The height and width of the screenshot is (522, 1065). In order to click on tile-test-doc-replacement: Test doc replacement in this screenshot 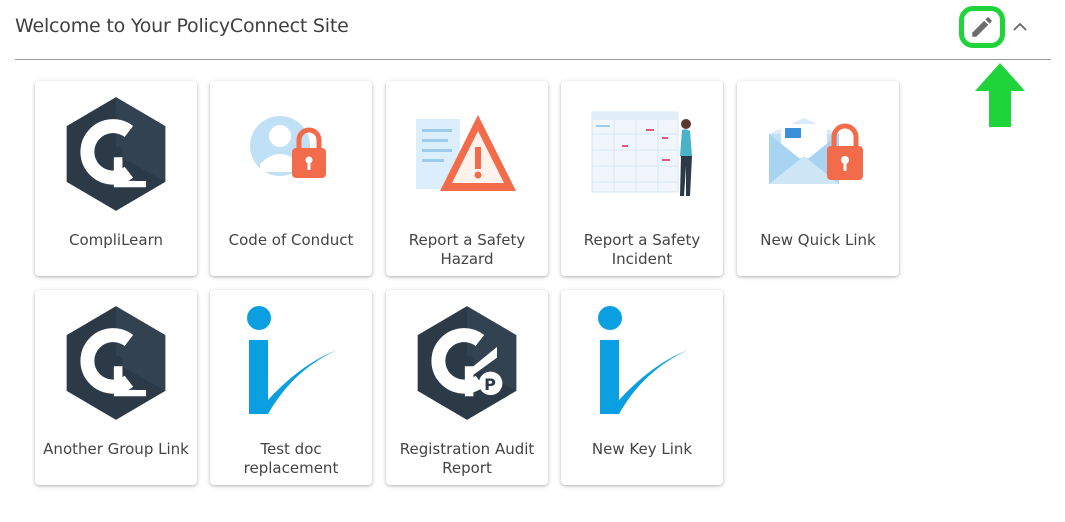, I will do `click(291, 387)`.